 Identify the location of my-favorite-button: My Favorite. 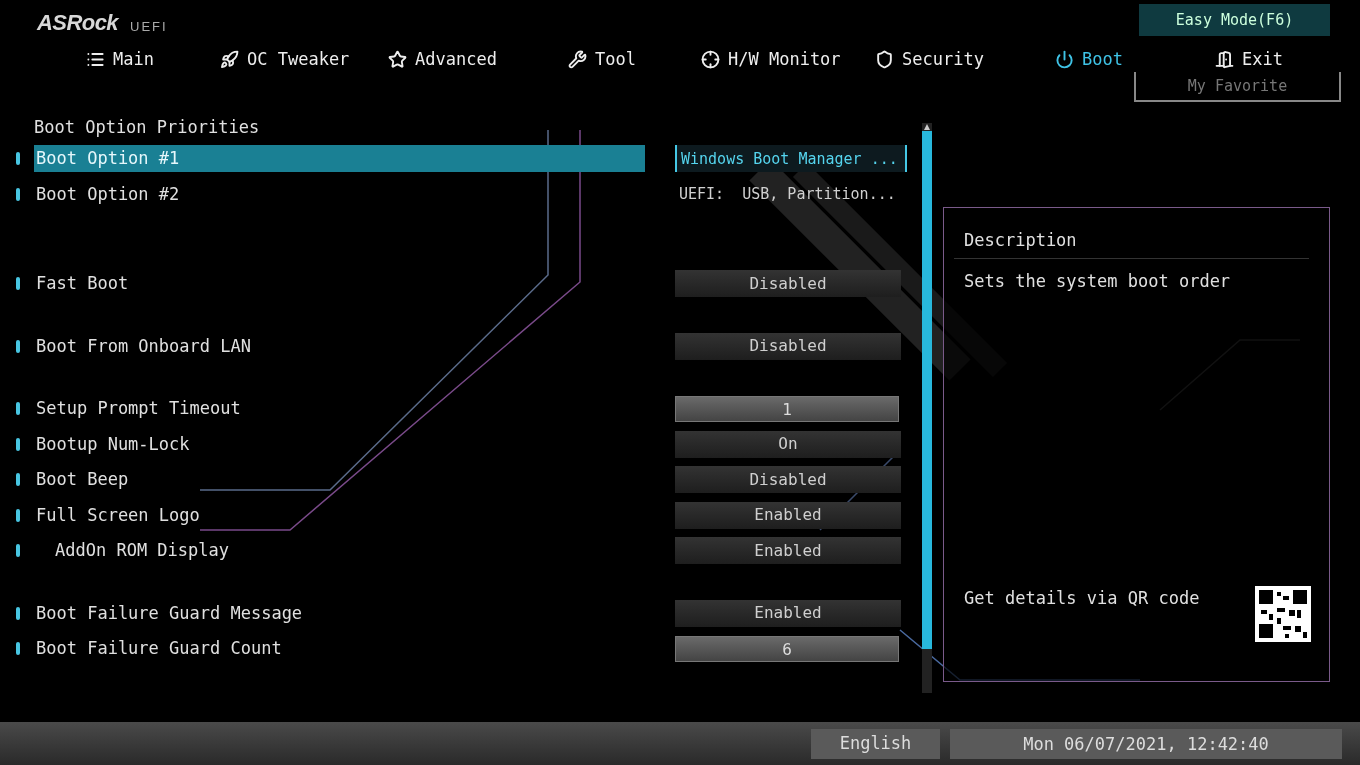
(1237, 87).